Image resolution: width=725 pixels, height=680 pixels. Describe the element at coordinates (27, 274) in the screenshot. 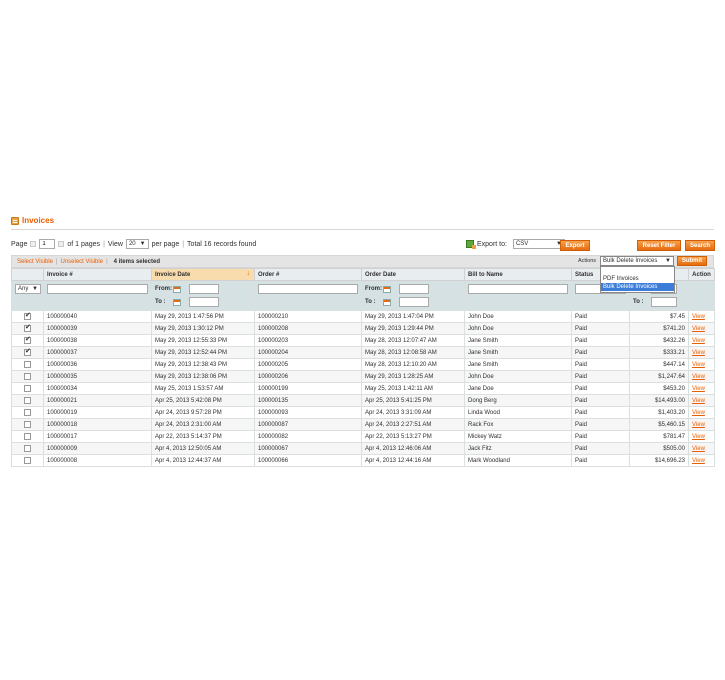

I see `column-header-select` at that location.